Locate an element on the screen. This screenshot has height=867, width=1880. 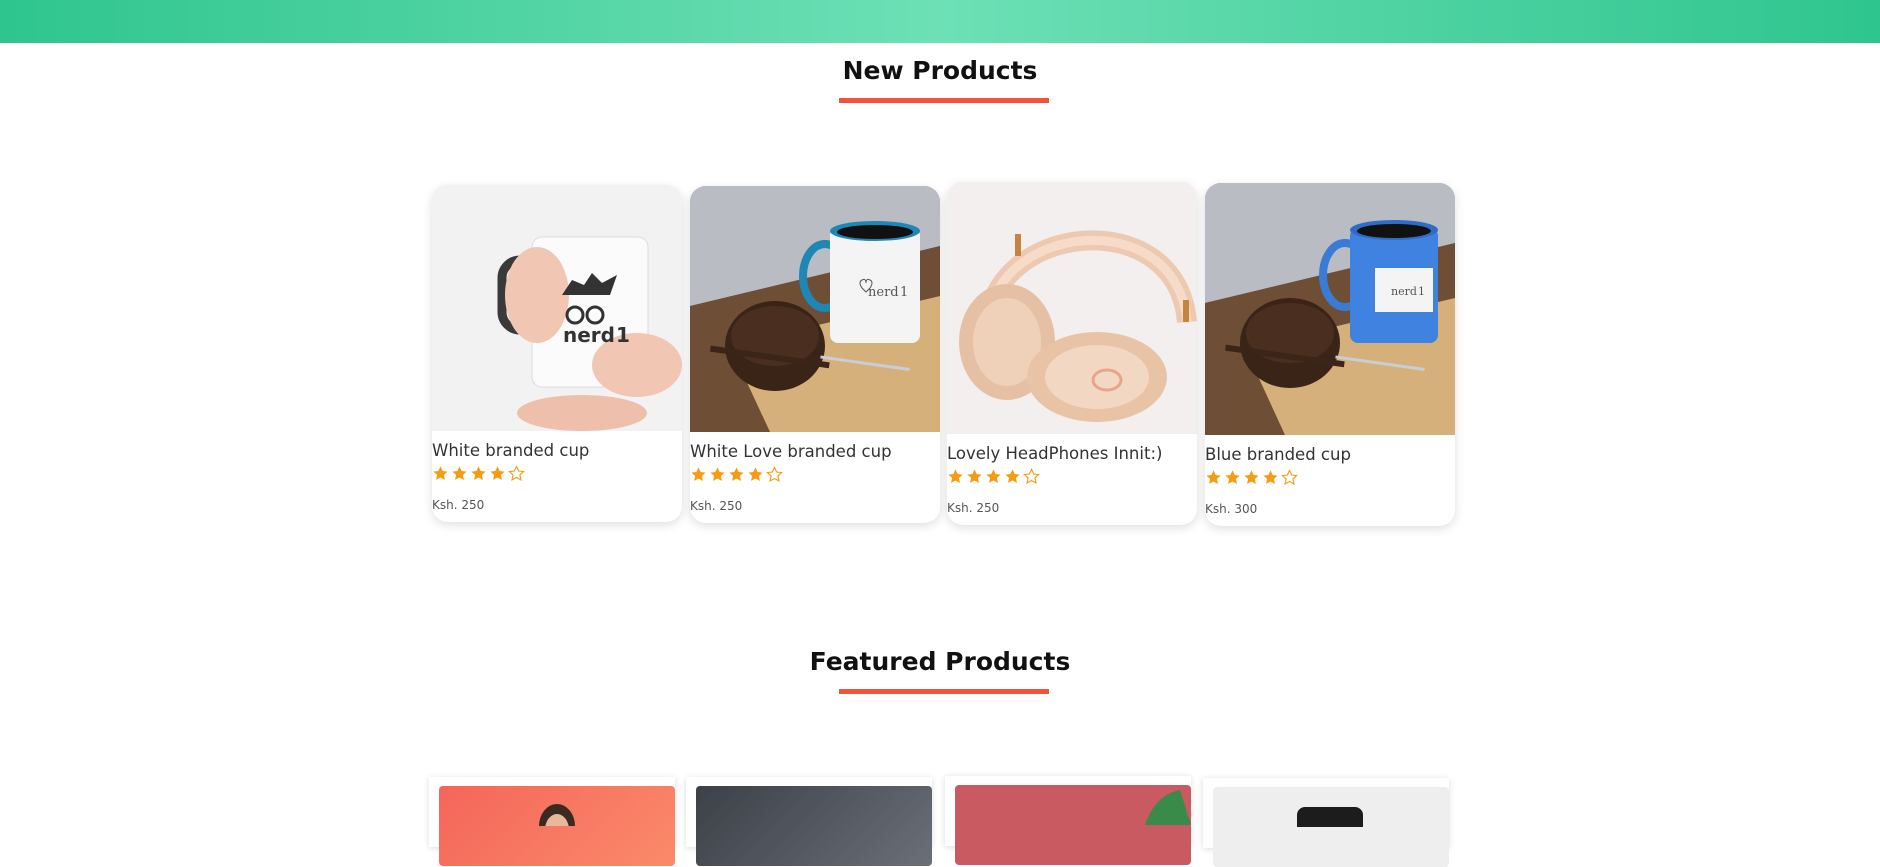
product-card: nerd 1 Blue branded cup Ksh. 300 is located at coordinates (1330, 354).